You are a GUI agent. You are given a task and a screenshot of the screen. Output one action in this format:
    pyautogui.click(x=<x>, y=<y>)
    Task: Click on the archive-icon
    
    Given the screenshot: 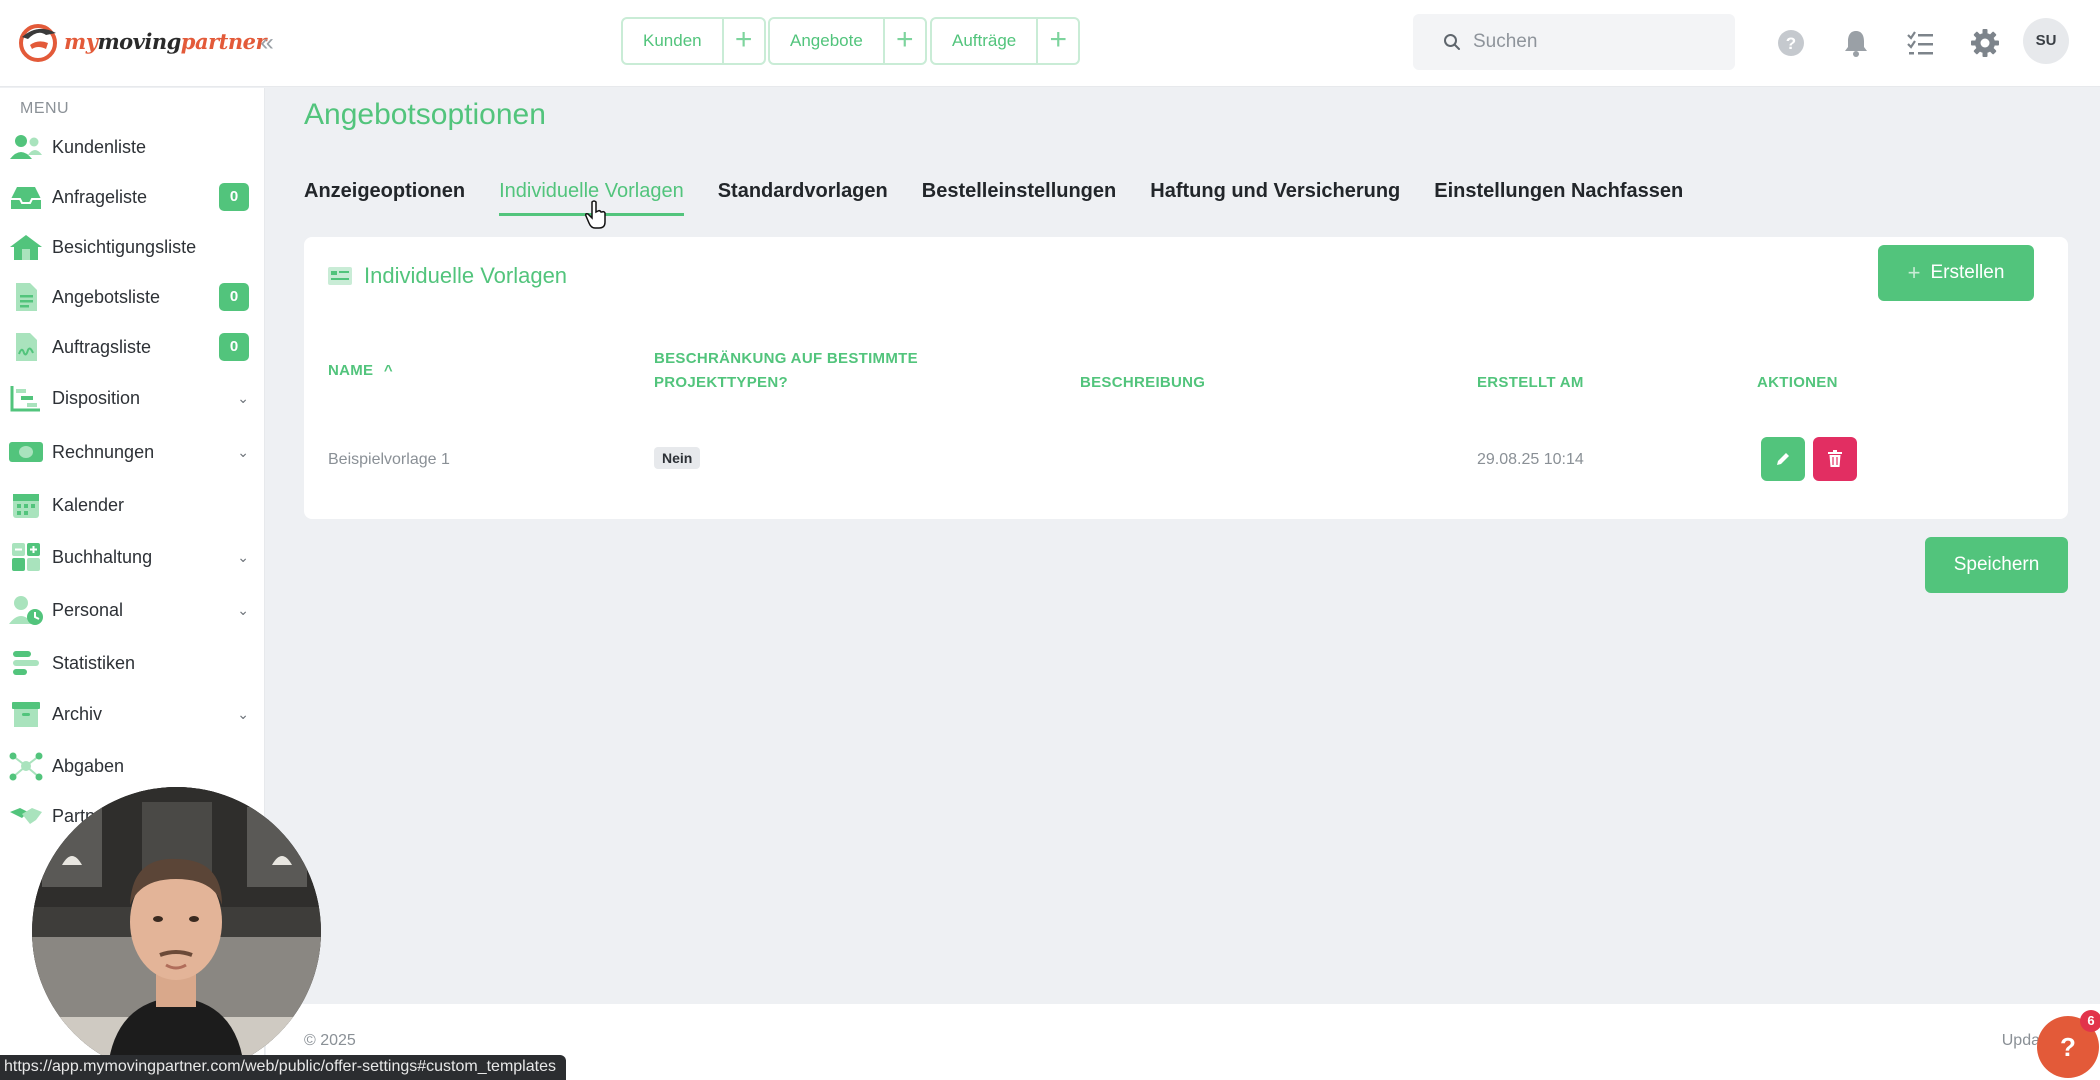 What is the action you would take?
    pyautogui.click(x=26, y=714)
    